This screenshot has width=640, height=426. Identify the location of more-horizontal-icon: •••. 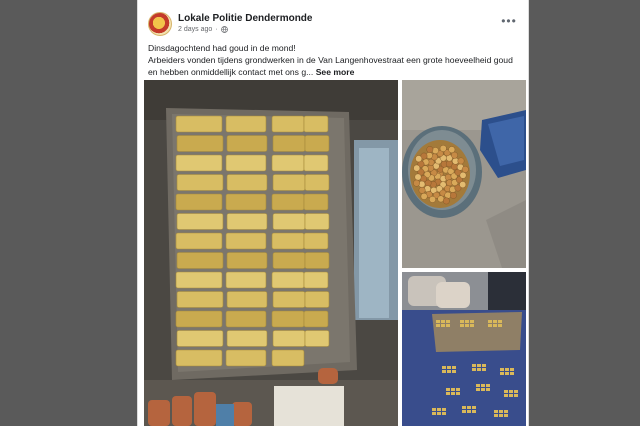
(509, 21).